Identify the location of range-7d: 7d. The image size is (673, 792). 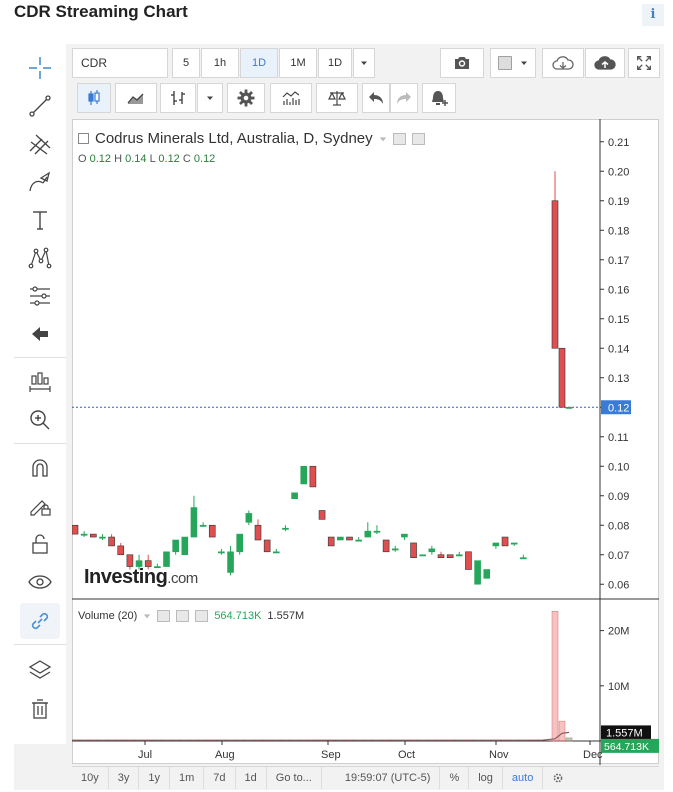
(220, 777).